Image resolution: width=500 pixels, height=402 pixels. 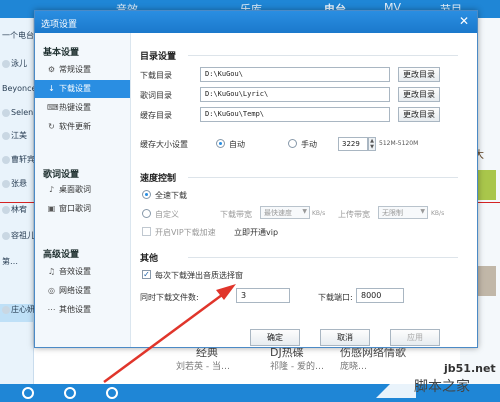 I want to click on cache-range-hint: 512M-5120M, so click(x=399, y=143).